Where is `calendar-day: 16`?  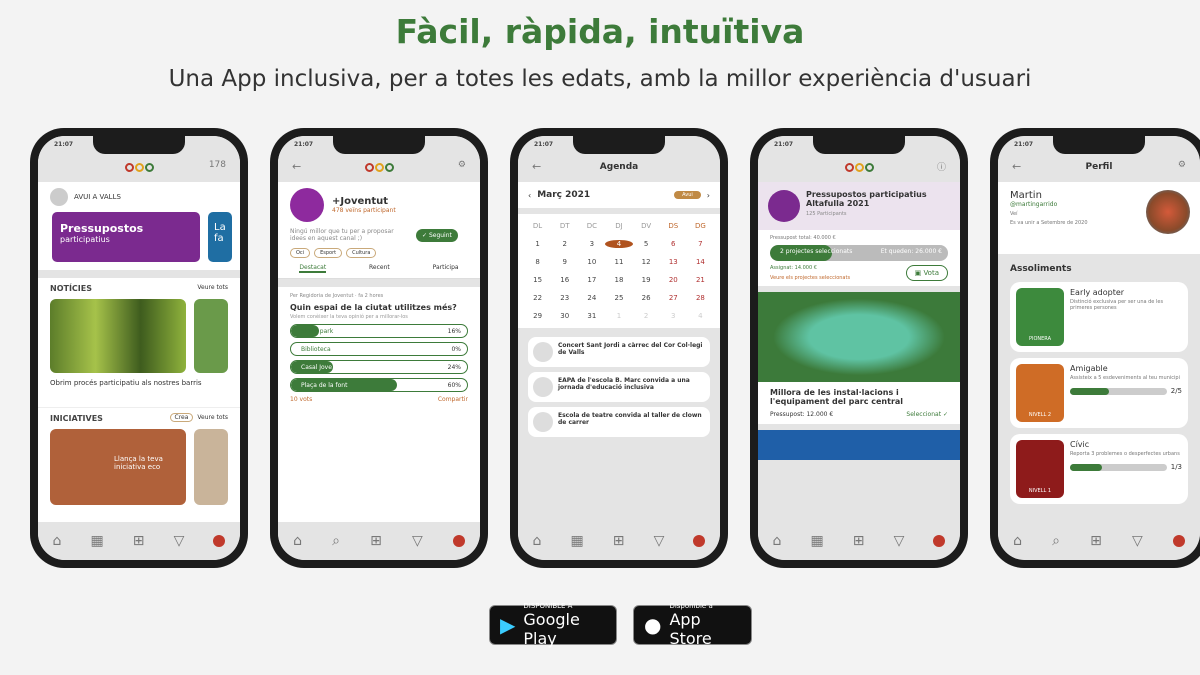
calendar-day: 16 is located at coordinates (564, 280).